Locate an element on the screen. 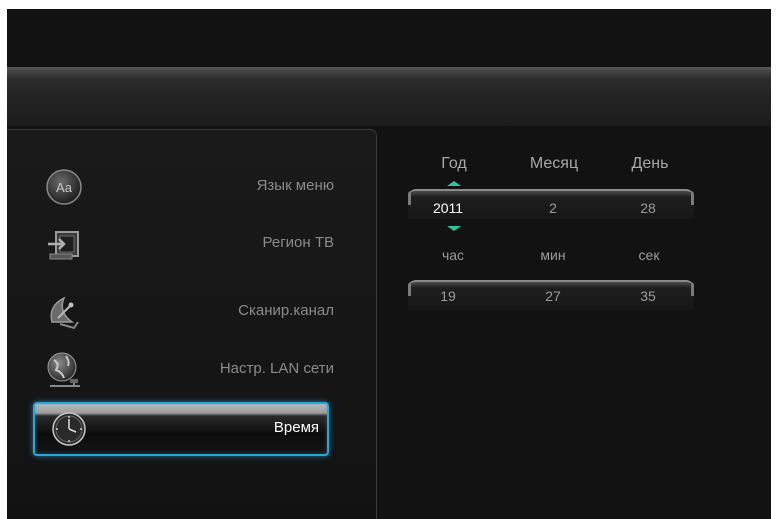 The width and height of the screenshot is (779, 519). satellite-dish-icon is located at coordinates (64, 312).